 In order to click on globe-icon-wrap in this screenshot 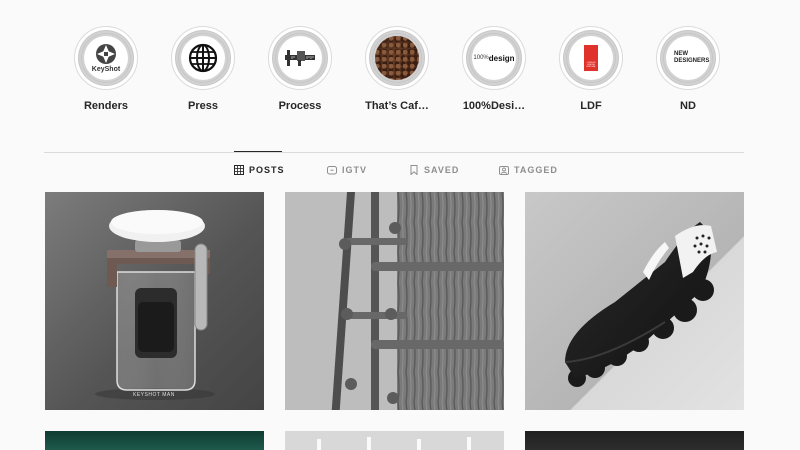, I will do `click(203, 58)`.